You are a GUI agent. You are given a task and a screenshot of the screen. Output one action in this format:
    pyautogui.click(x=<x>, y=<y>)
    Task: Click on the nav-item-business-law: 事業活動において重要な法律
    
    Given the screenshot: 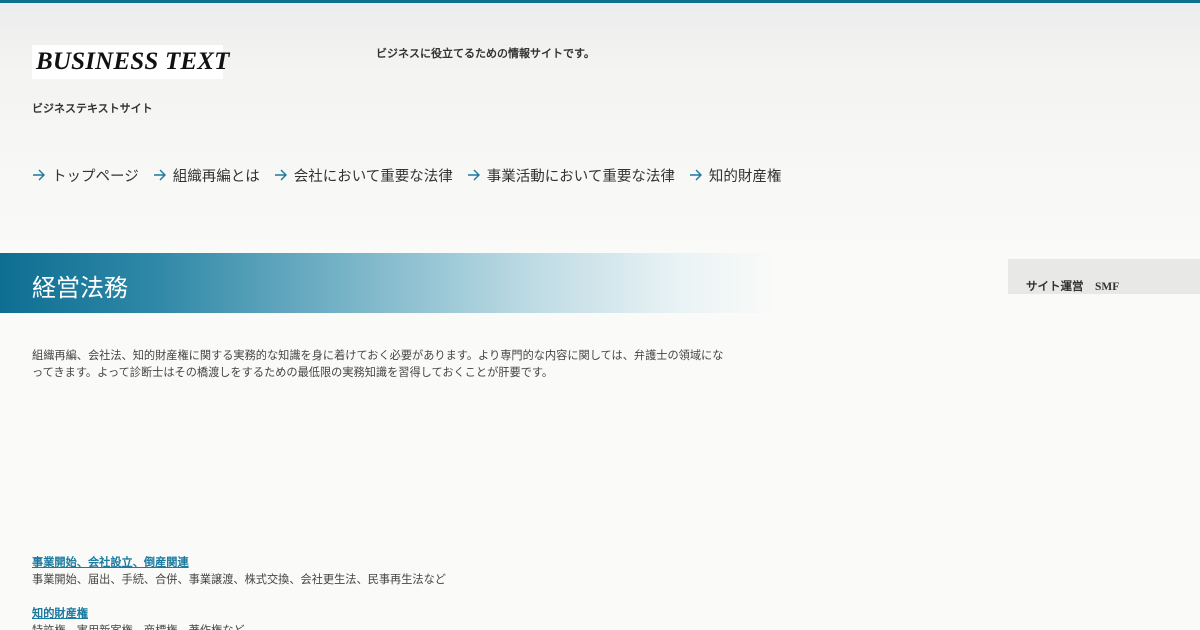 What is the action you would take?
    pyautogui.click(x=571, y=175)
    